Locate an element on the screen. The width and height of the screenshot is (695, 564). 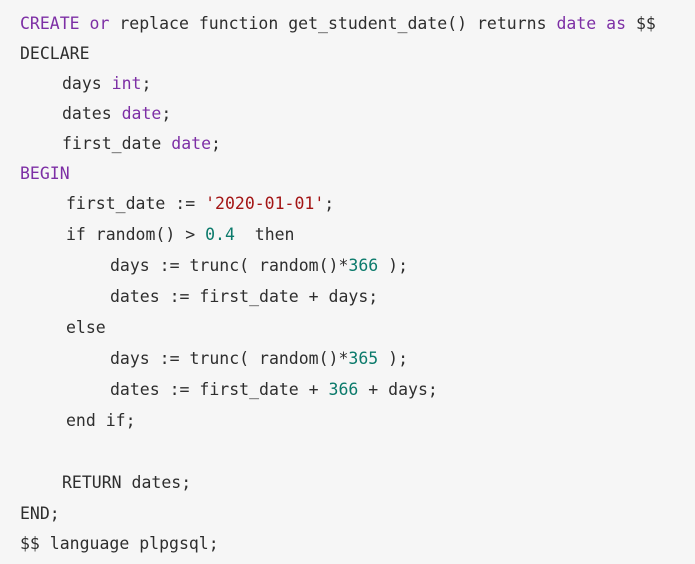
code-line: end if; is located at coordinates (101, 421).